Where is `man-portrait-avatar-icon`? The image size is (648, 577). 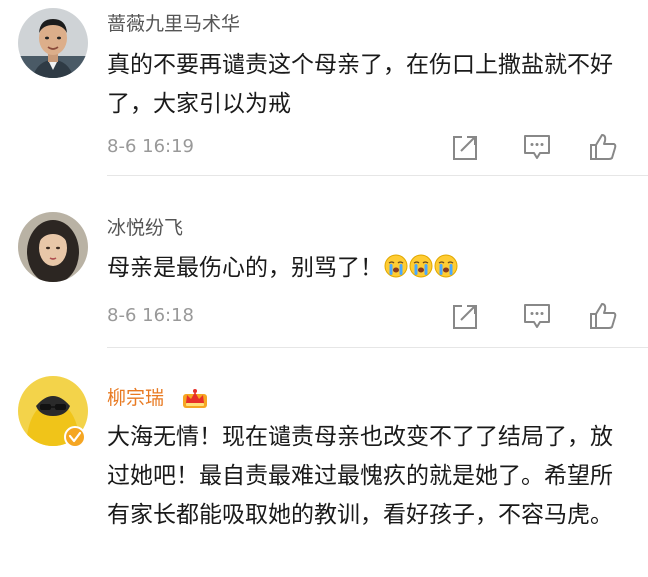
man-portrait-avatar-icon is located at coordinates (53, 43).